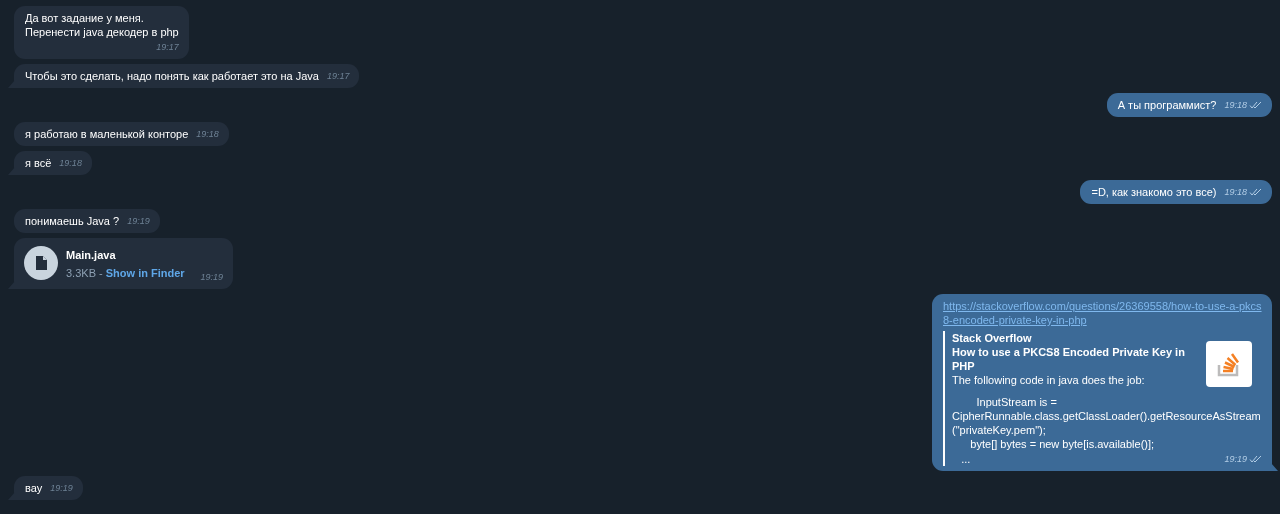 The image size is (1280, 514). What do you see at coordinates (1102, 313) in the screenshot?
I see `link-url: https://stackoverflow.com/questions/26369558/how-to-use-a-pkcs8-encoded-private-key-in-php` at bounding box center [1102, 313].